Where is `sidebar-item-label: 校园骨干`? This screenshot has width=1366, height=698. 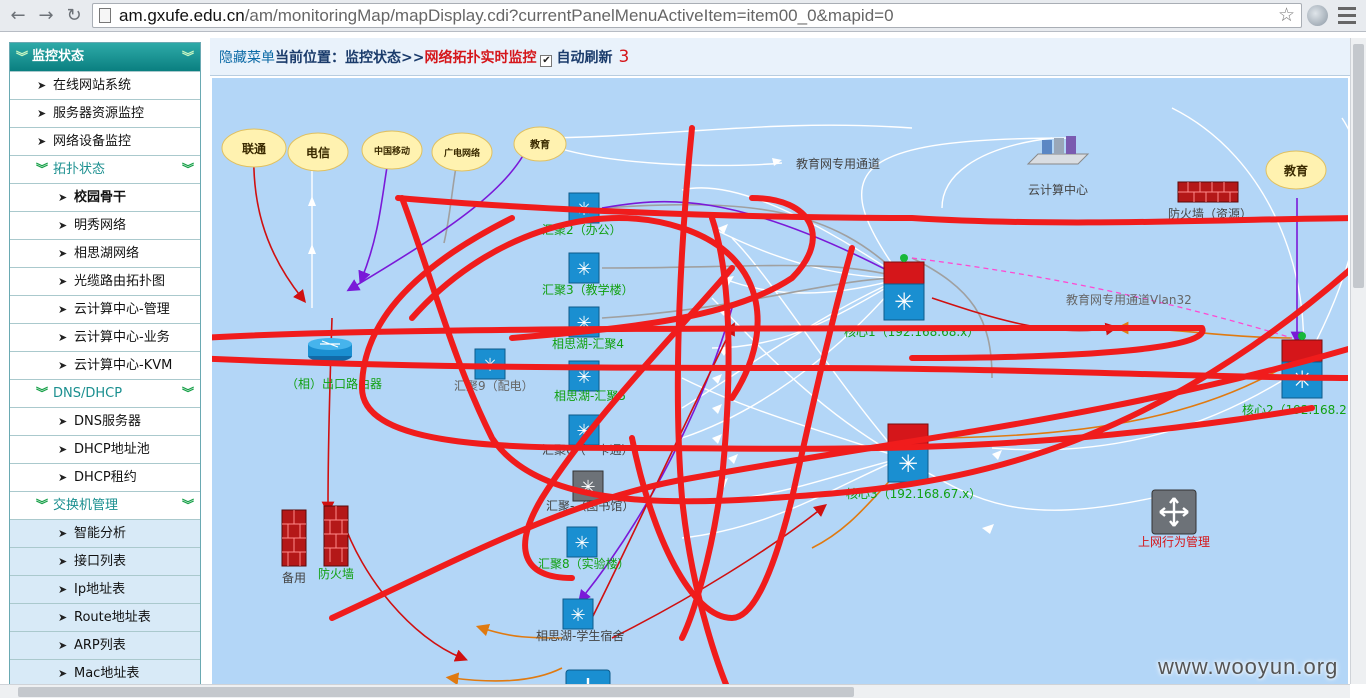 sidebar-item-label: 校园骨干 is located at coordinates (100, 197).